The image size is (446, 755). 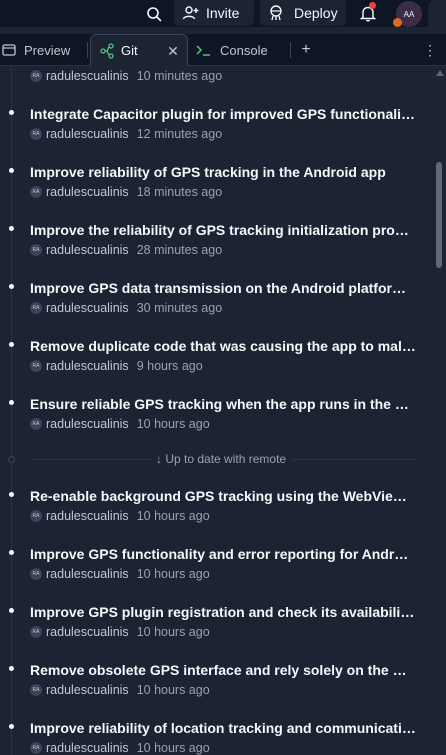 What do you see at coordinates (397, 22) in the screenshot?
I see `avatar-badge` at bounding box center [397, 22].